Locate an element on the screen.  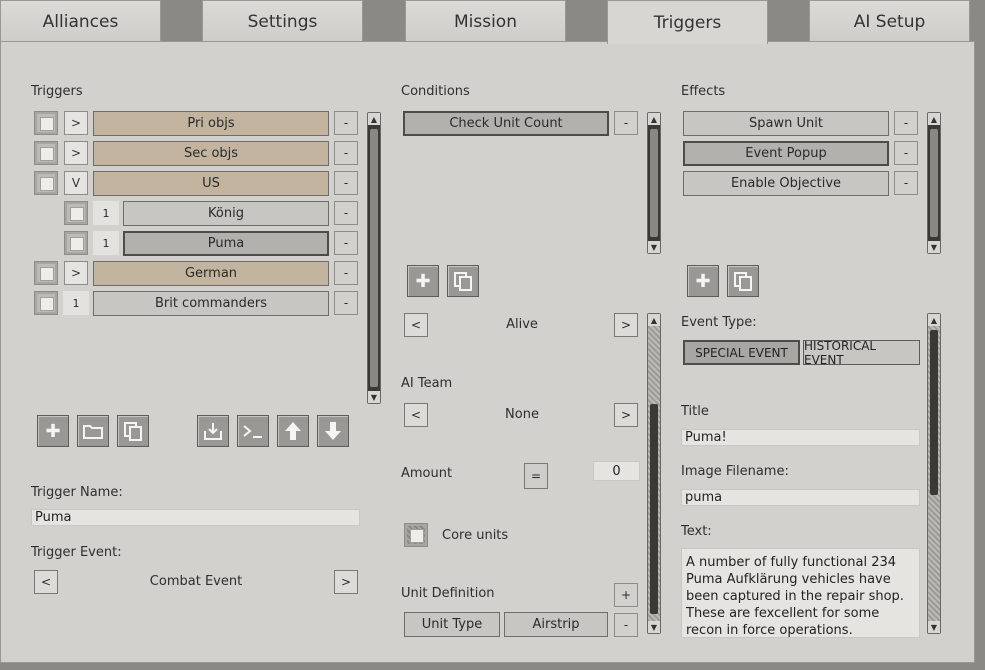
conditions-heading: Conditions is located at coordinates (435, 91).